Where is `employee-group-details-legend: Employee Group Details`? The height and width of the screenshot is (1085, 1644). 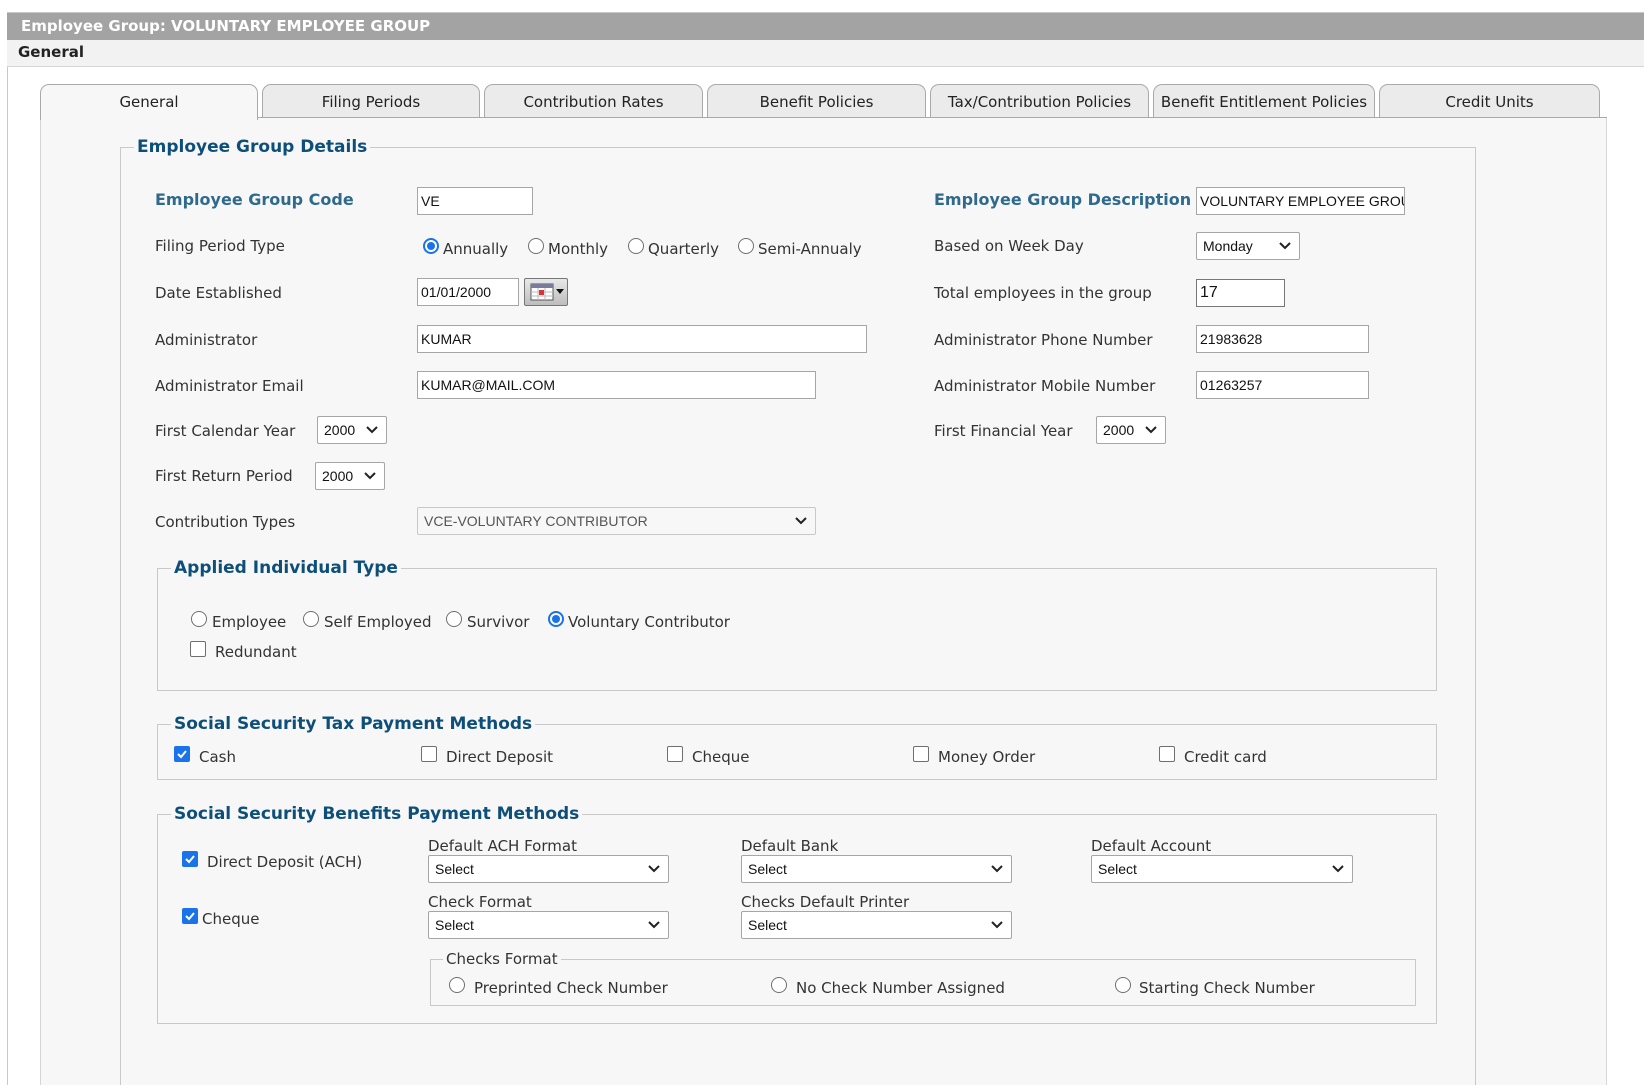 employee-group-details-legend: Employee Group Details is located at coordinates (252, 147).